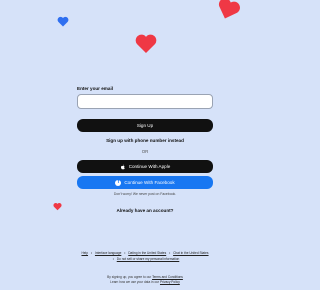  I want to click on continue-with-facebook-button: f Continue With Facebook, so click(145, 182).